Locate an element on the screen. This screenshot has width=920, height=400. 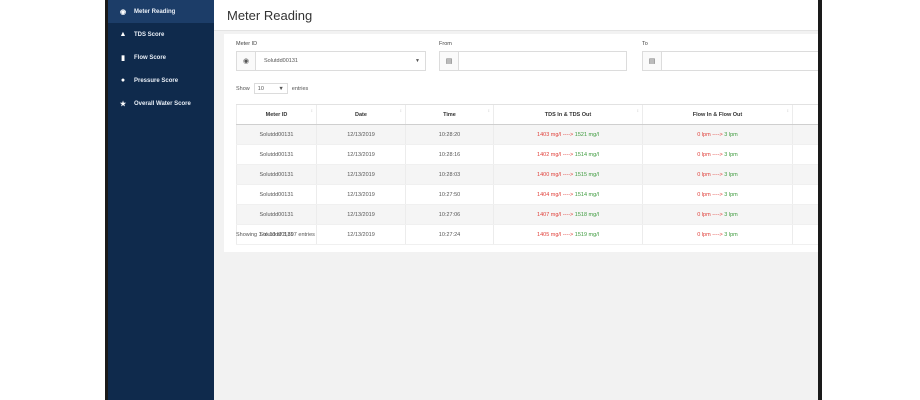
sidebar-item-label: Meter Reading is located at coordinates (155, 11).